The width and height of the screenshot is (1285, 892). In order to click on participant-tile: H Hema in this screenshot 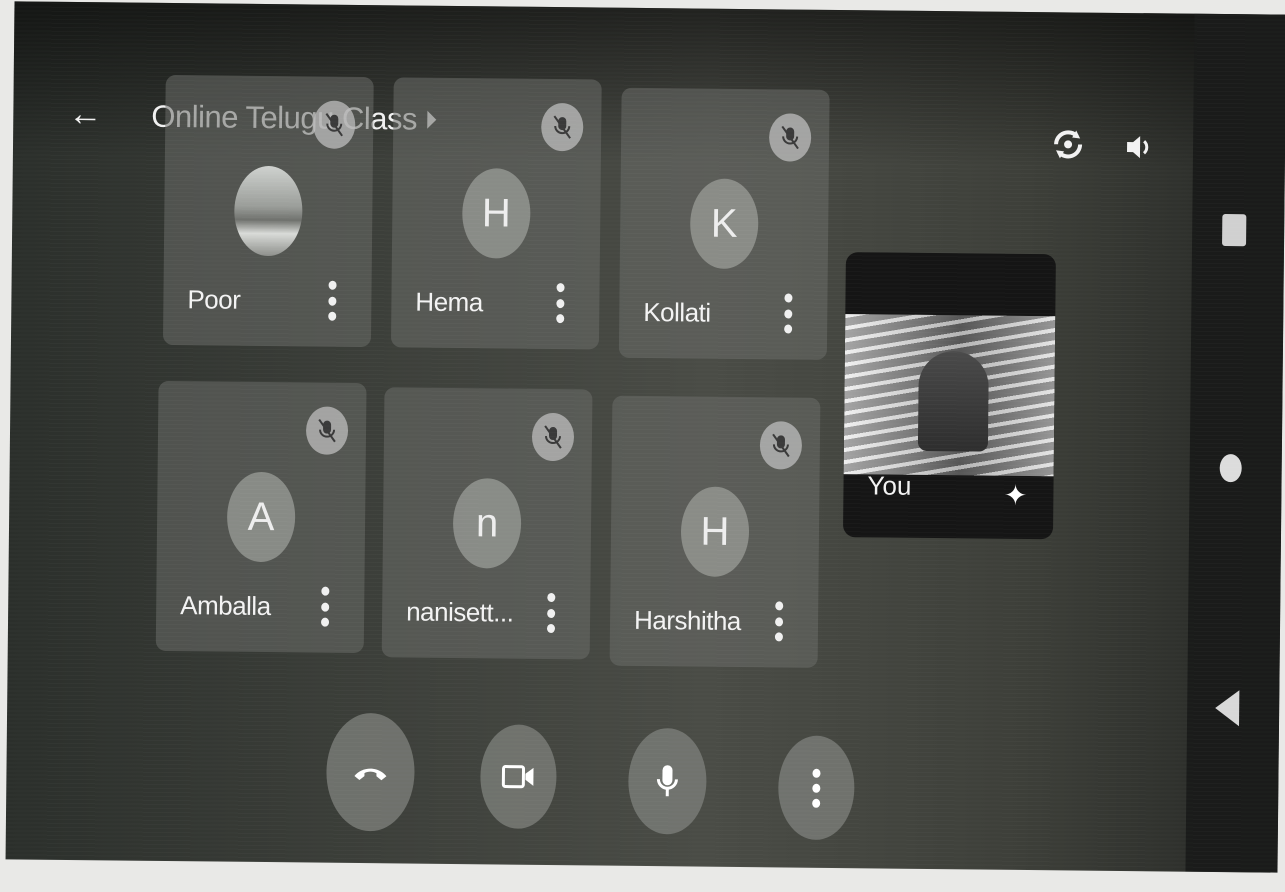, I will do `click(496, 213)`.